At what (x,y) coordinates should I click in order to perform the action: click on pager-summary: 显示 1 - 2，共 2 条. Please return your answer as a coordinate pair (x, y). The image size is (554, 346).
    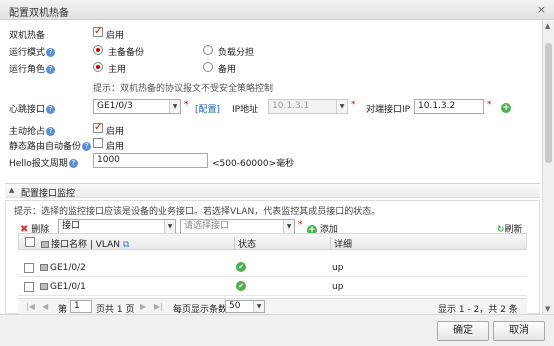
    Looking at the image, I should click on (478, 309).